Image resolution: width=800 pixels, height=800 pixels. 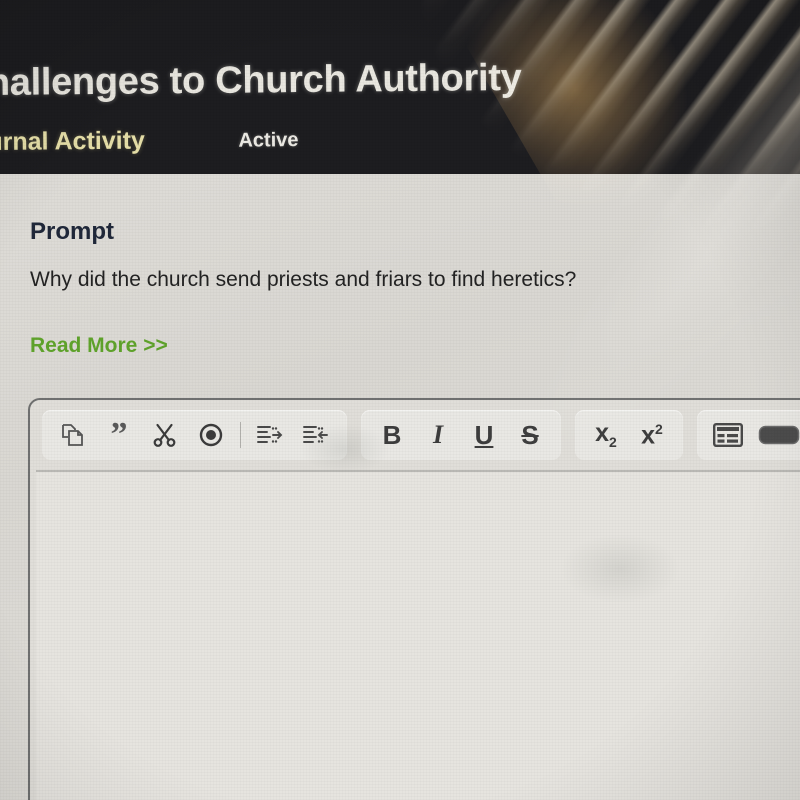 I want to click on subscript-label: x2, so click(x=606, y=434).